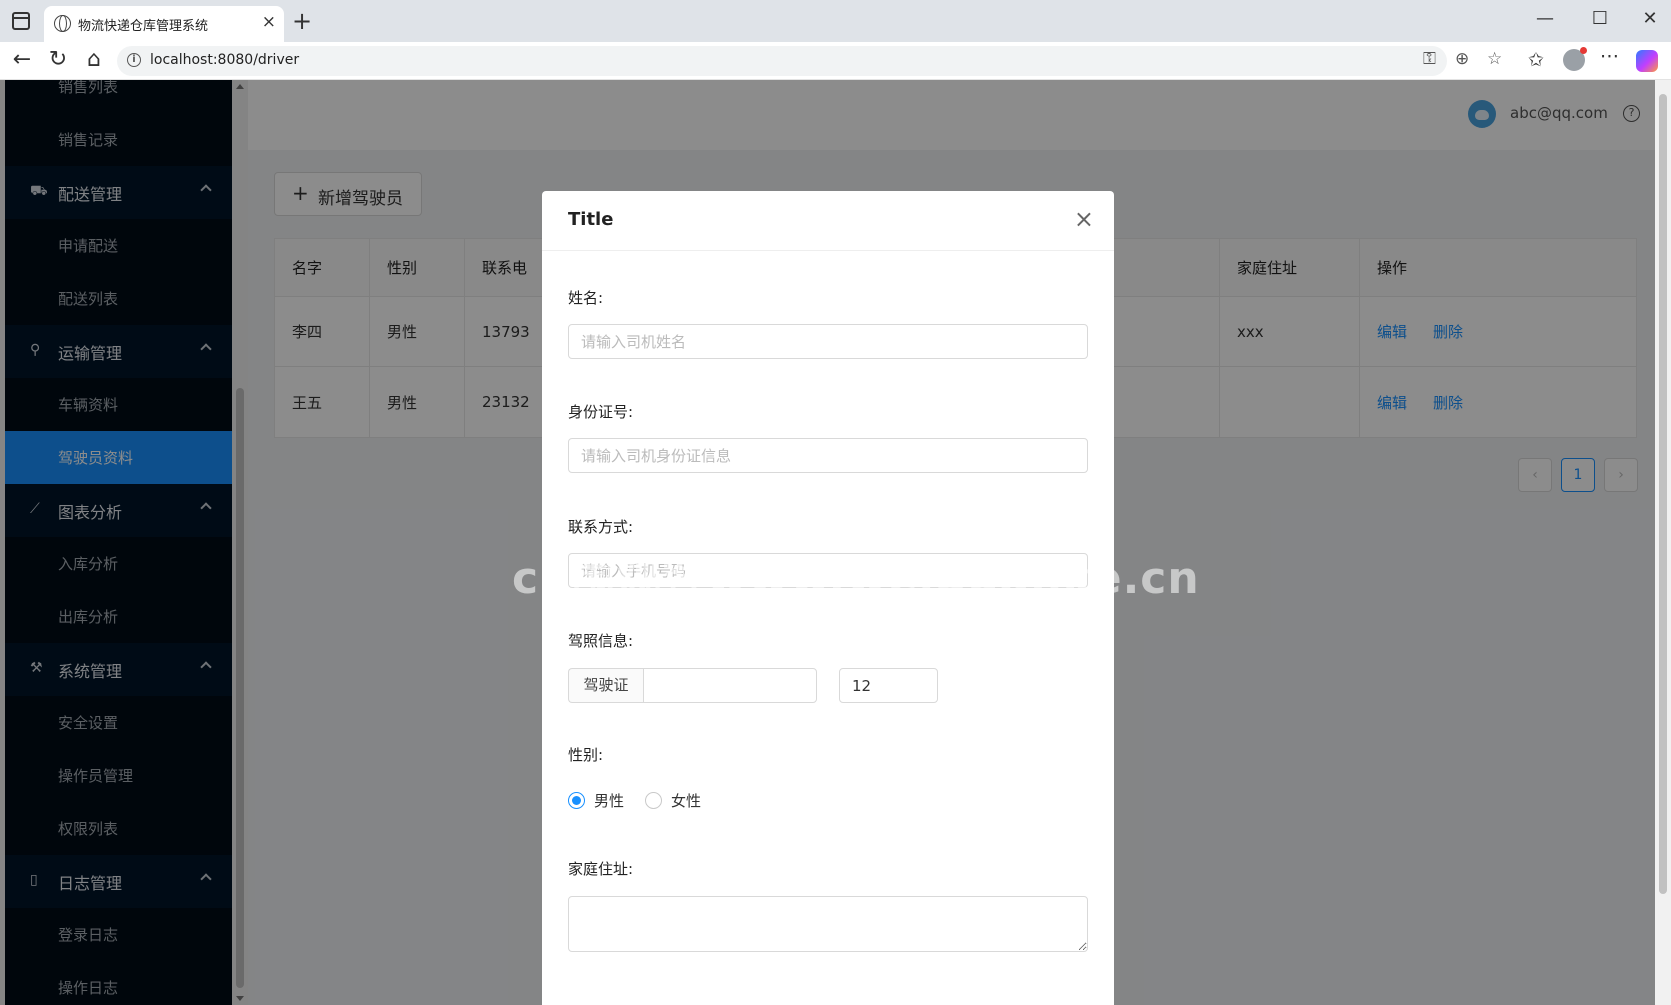 This screenshot has width=1671, height=1005. Describe the element at coordinates (601, 641) in the screenshot. I see `license-label: 驾照信息:` at that location.